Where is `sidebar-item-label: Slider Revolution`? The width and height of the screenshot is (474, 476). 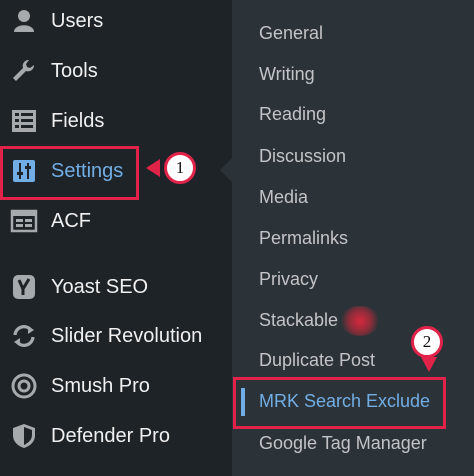 sidebar-item-label: Slider Revolution is located at coordinates (127, 336).